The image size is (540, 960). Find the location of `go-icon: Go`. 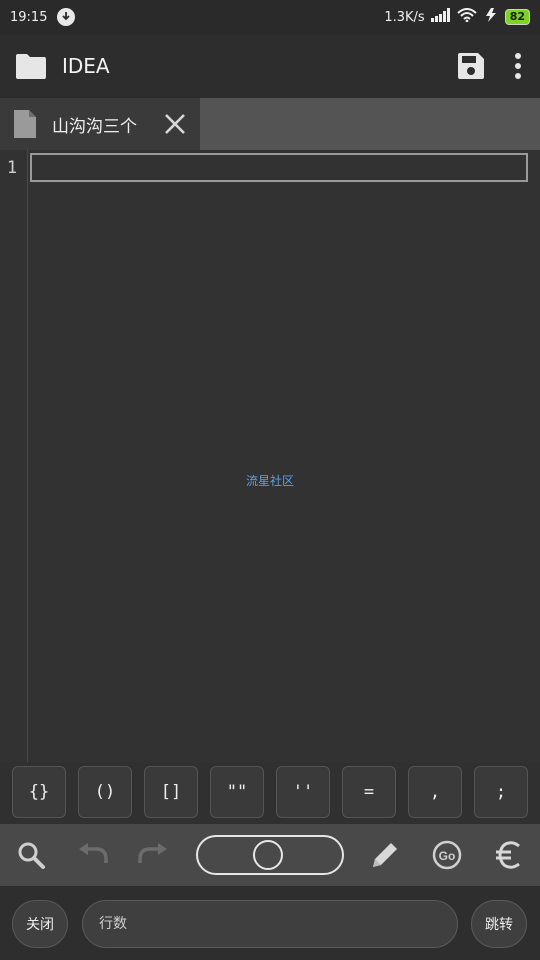

go-icon: Go is located at coordinates (447, 855).